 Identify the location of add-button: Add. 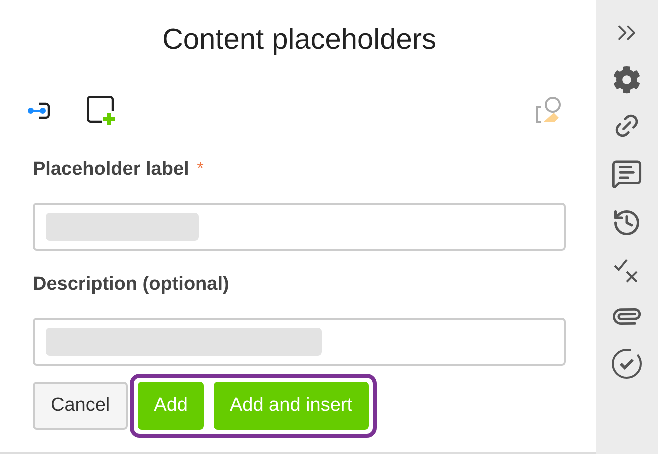
(171, 406).